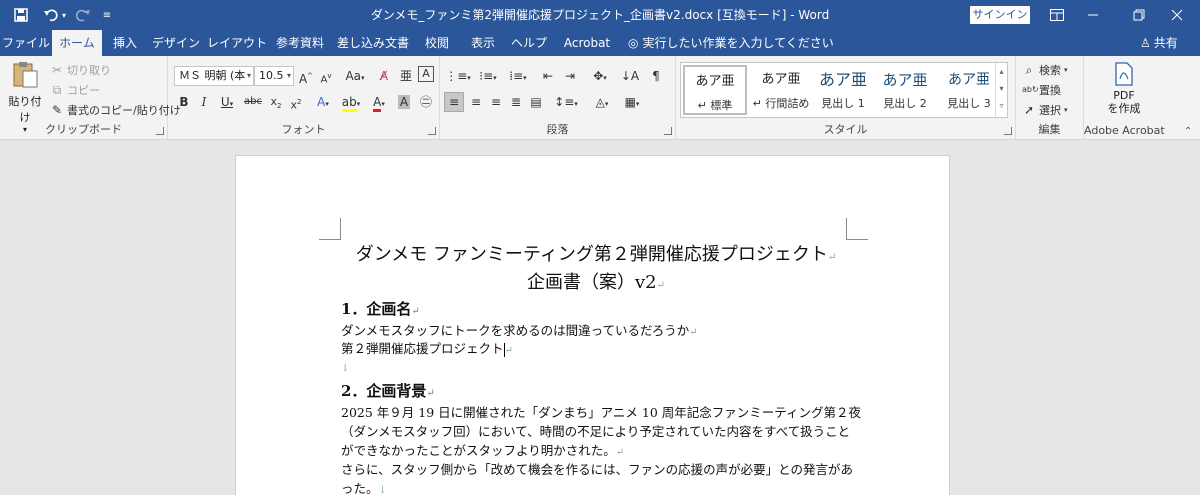 The width and height of the screenshot is (1200, 495). What do you see at coordinates (529, 43) in the screenshot?
I see `tab-help: ヘルプ` at bounding box center [529, 43].